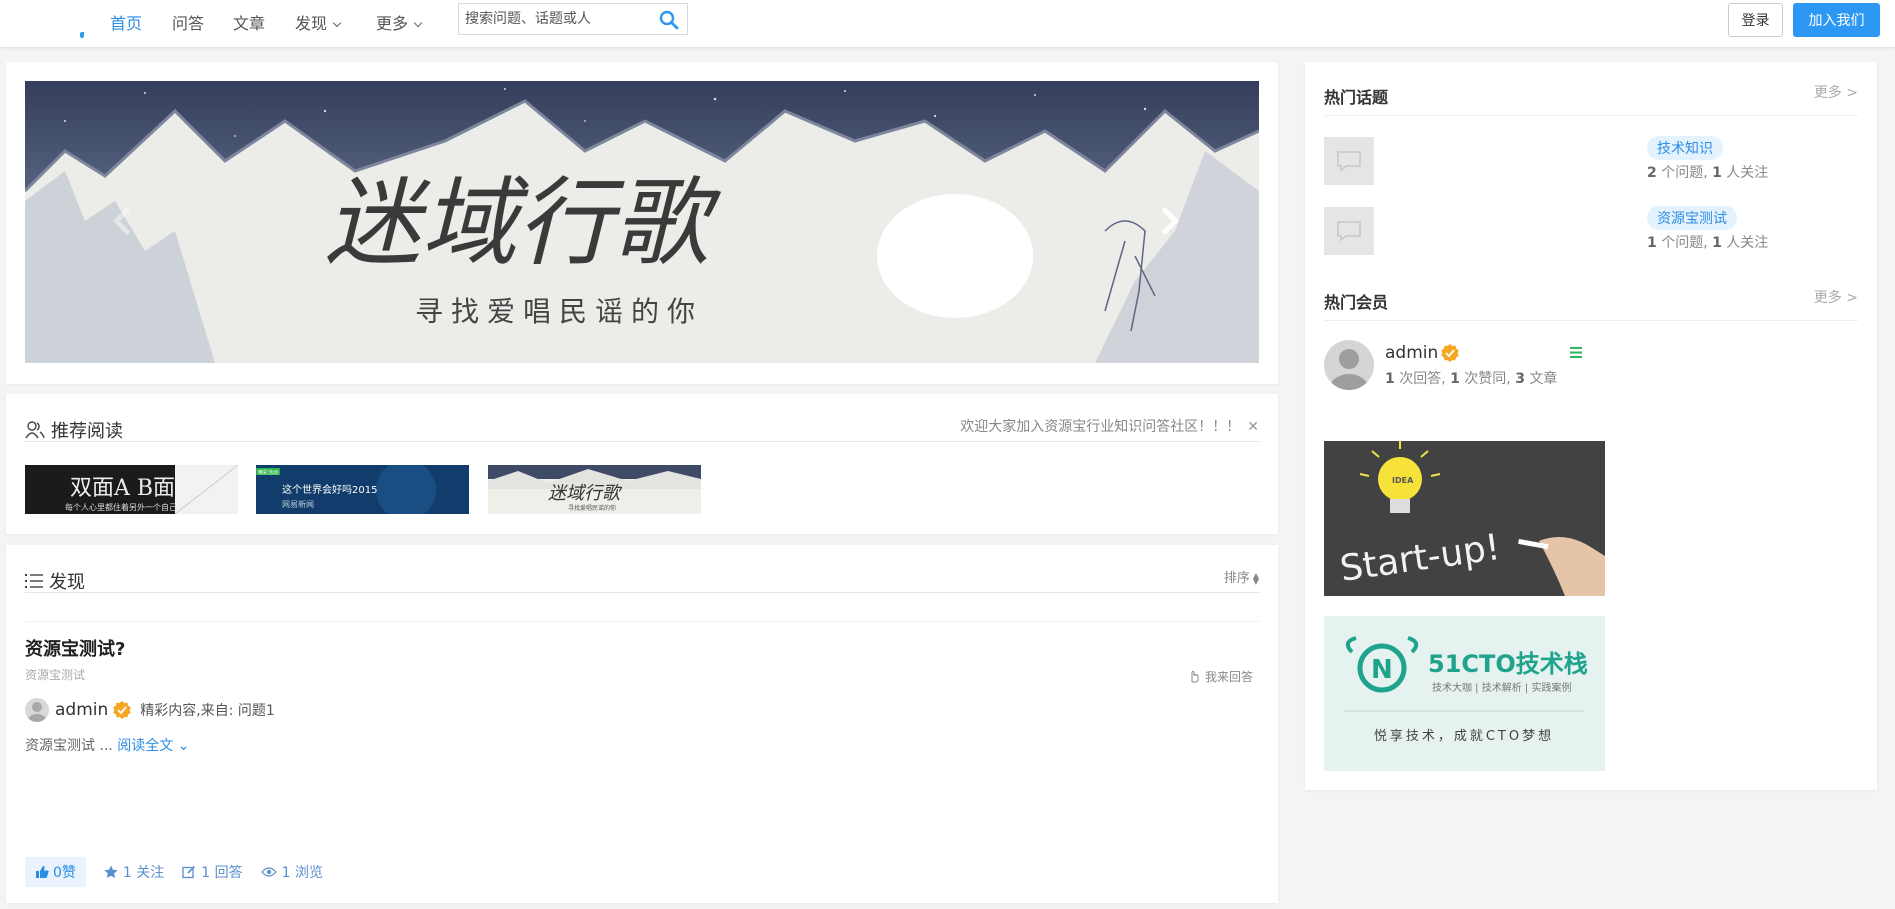 The width and height of the screenshot is (1895, 909). What do you see at coordinates (1652, 173) in the screenshot?
I see `topic-1-question-count: 2` at bounding box center [1652, 173].